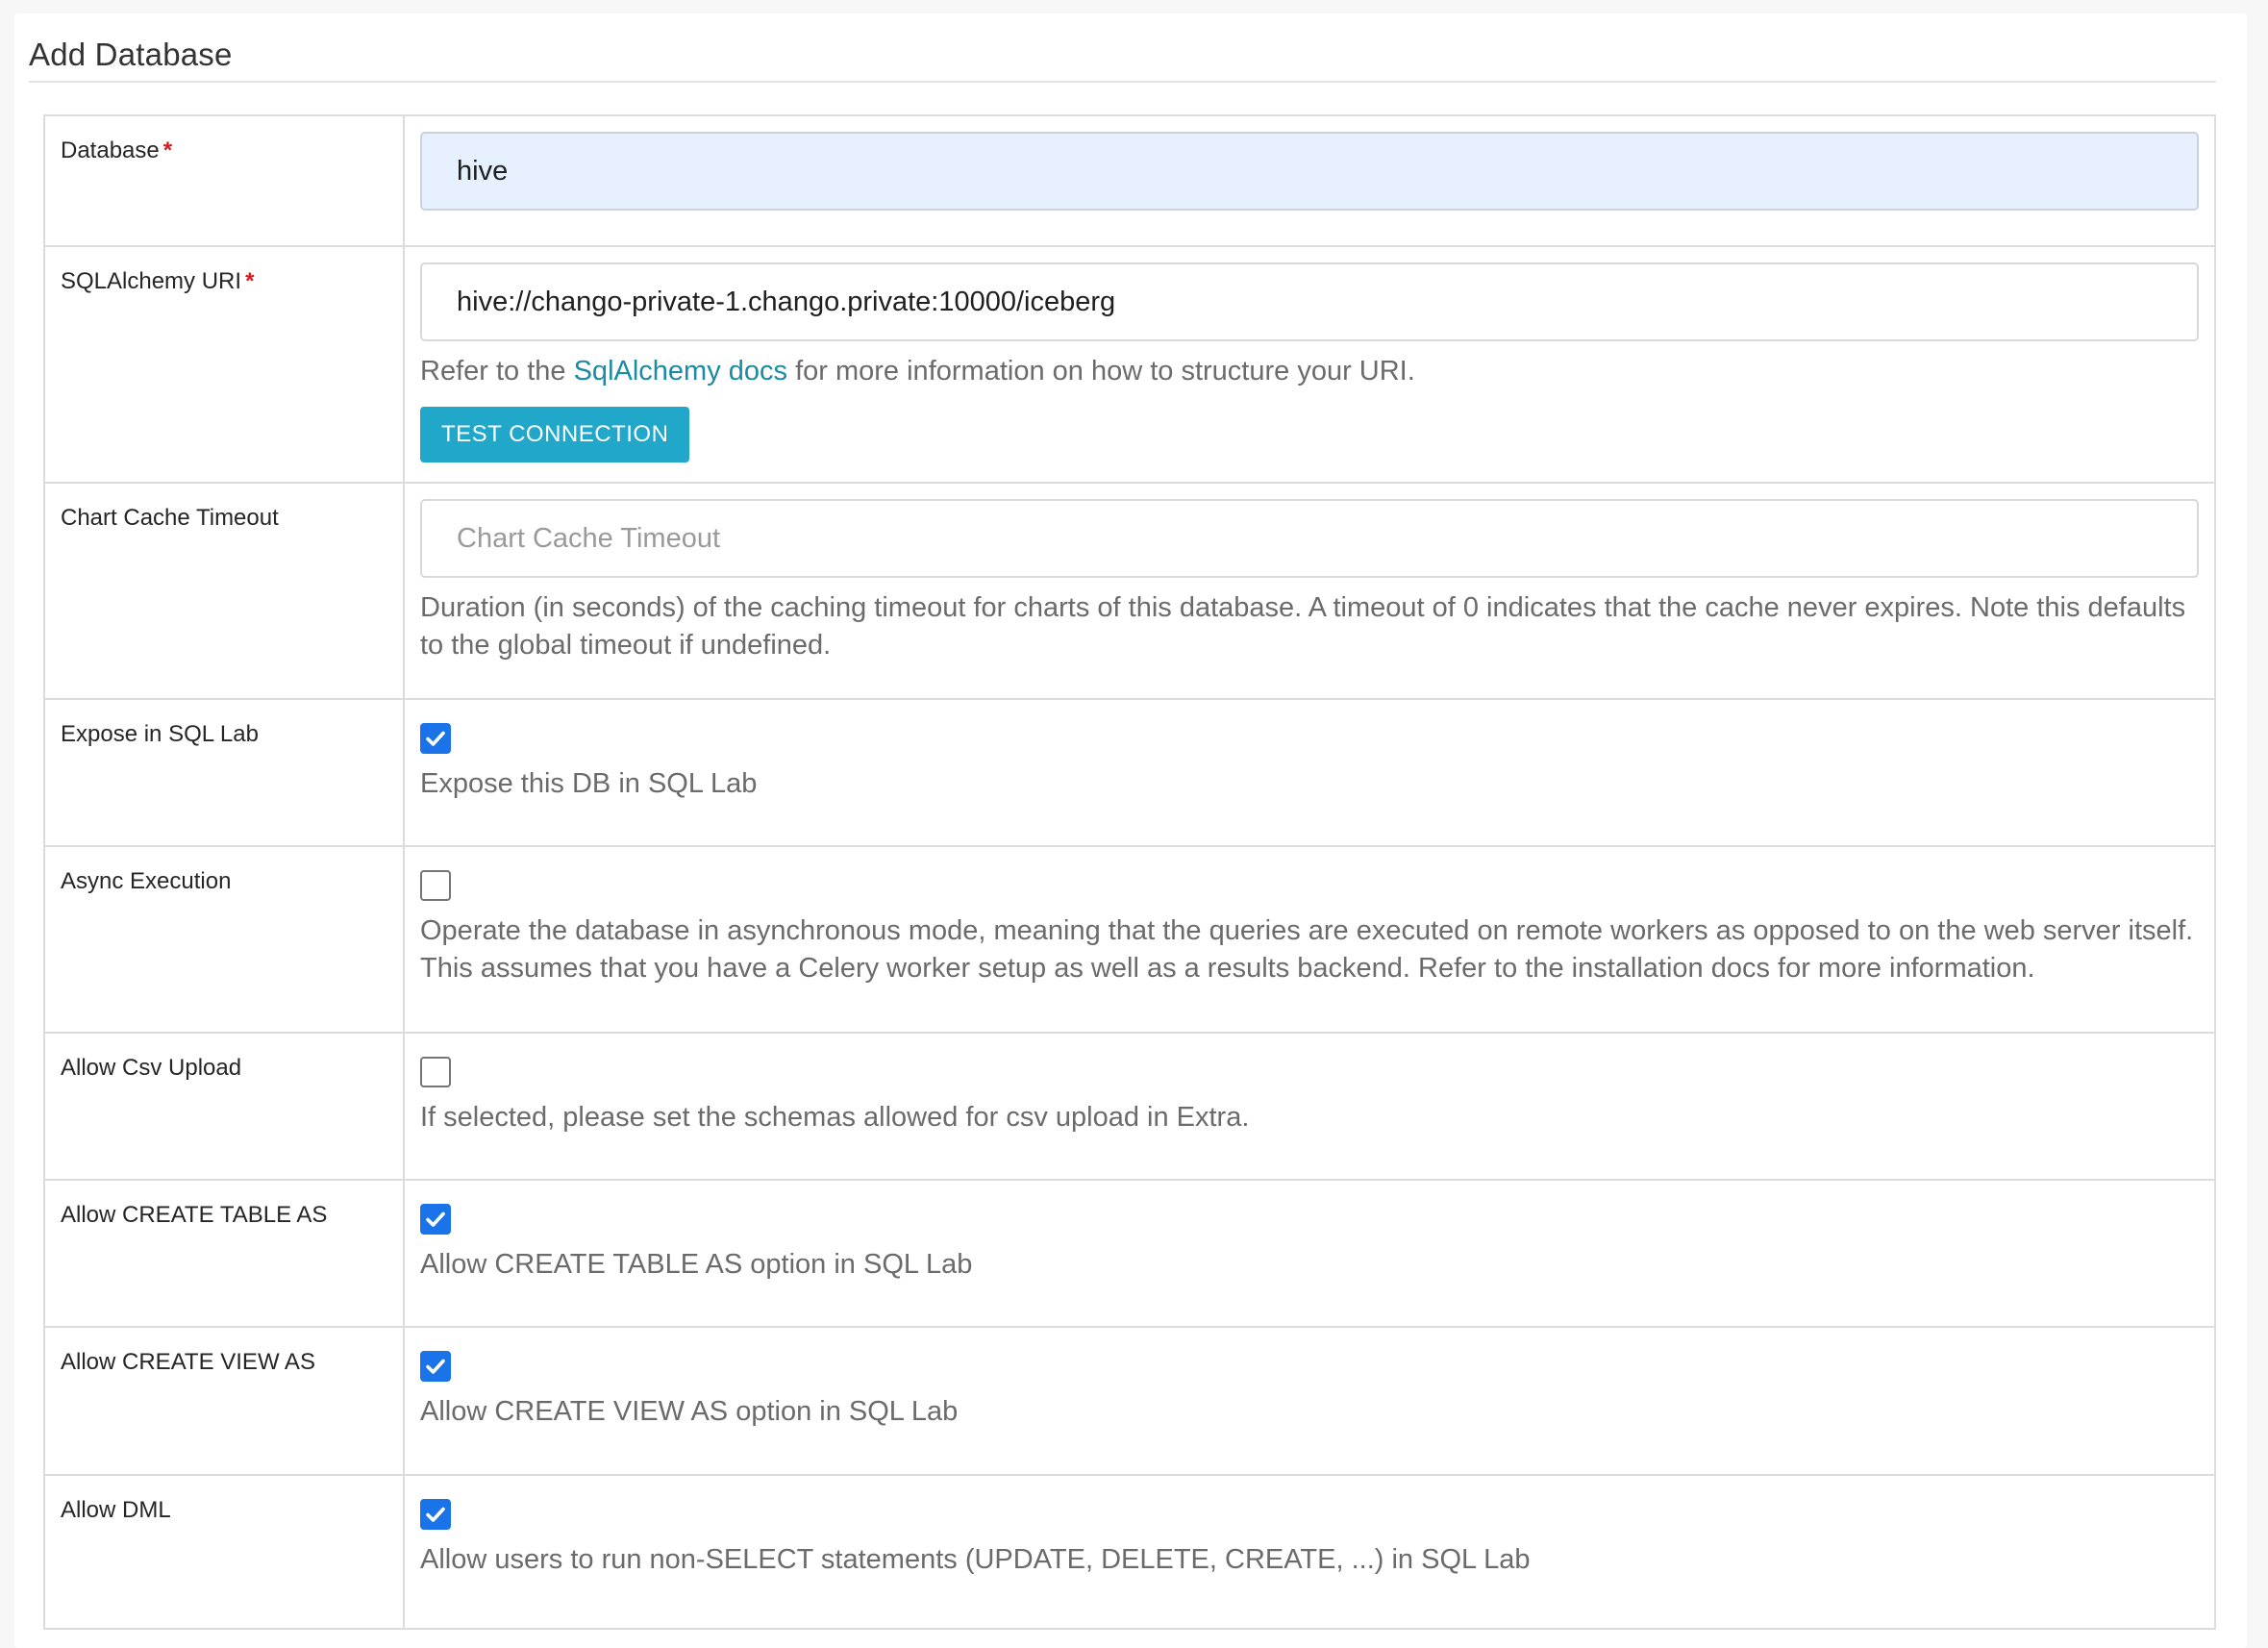 The height and width of the screenshot is (1648, 2268). What do you see at coordinates (188, 1362) in the screenshot?
I see `field-label: Allow CREATE VIEW AS` at bounding box center [188, 1362].